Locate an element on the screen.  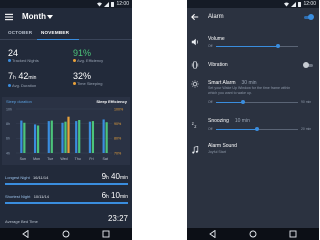
volume-min-label: Off is located at coordinates (210, 46).